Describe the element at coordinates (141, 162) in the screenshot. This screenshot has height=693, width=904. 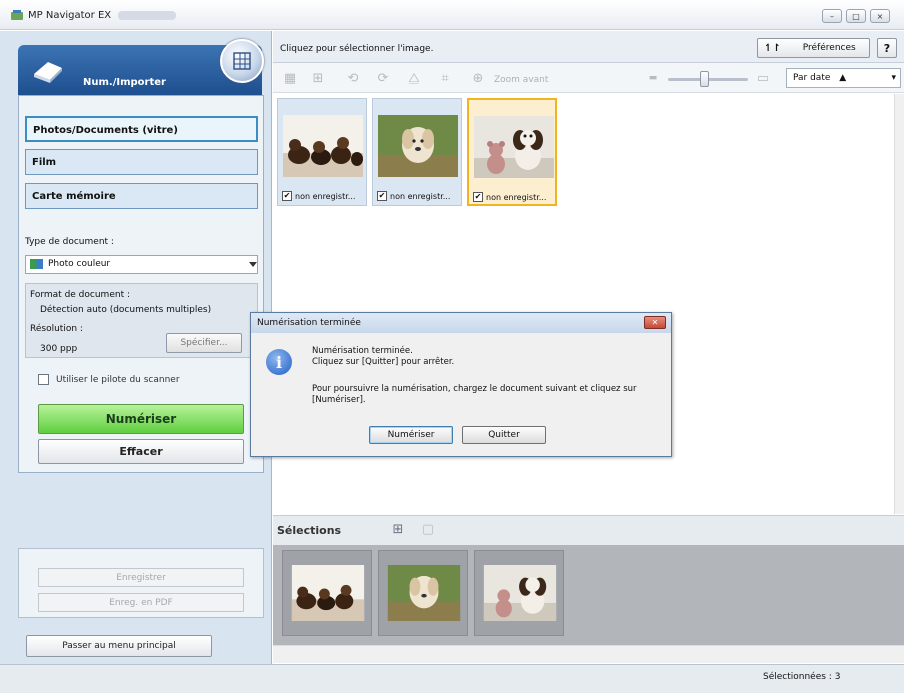
I see `source-film: Film` at that location.